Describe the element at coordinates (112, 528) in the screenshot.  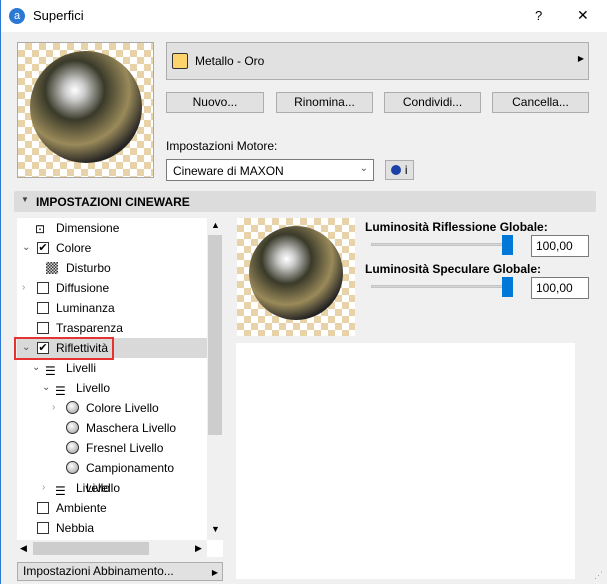
I see `tree-item-nebbia: Nebbia` at that location.